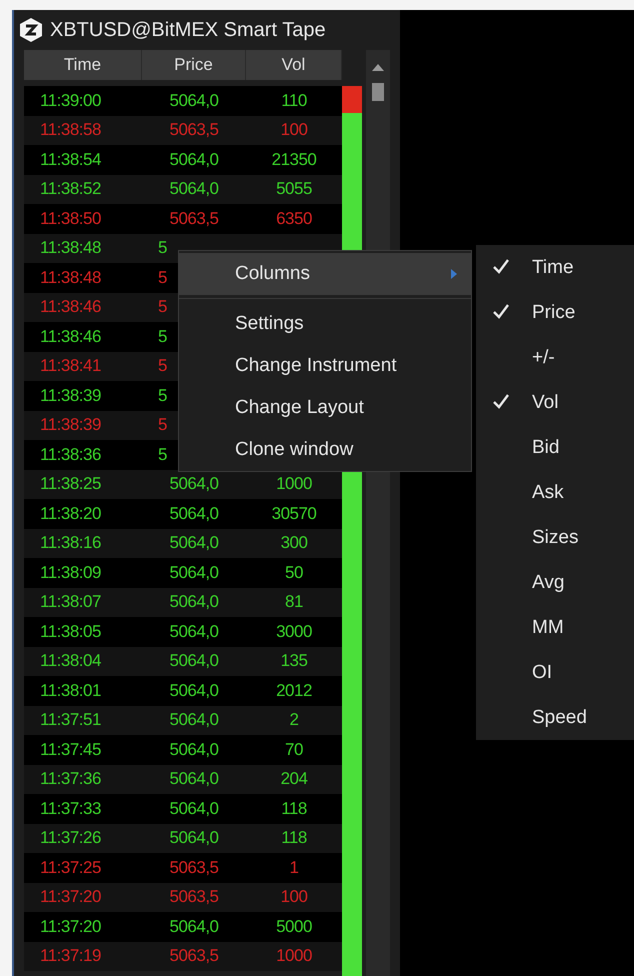 The height and width of the screenshot is (976, 634). What do you see at coordinates (70, 632) in the screenshot?
I see `time-cell-text: 11:38:05` at bounding box center [70, 632].